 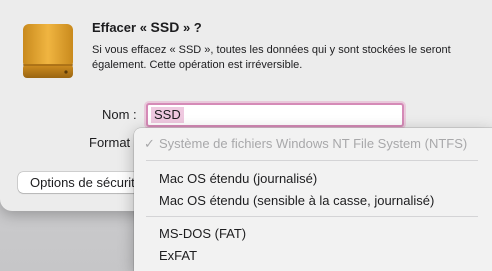 I want to click on title-prefix: Effacer «, so click(x=121, y=27).